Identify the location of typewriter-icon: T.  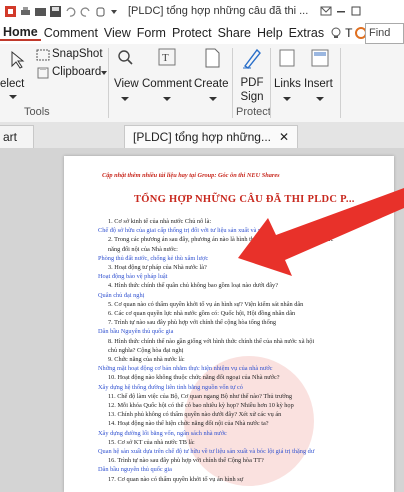
(167, 57).